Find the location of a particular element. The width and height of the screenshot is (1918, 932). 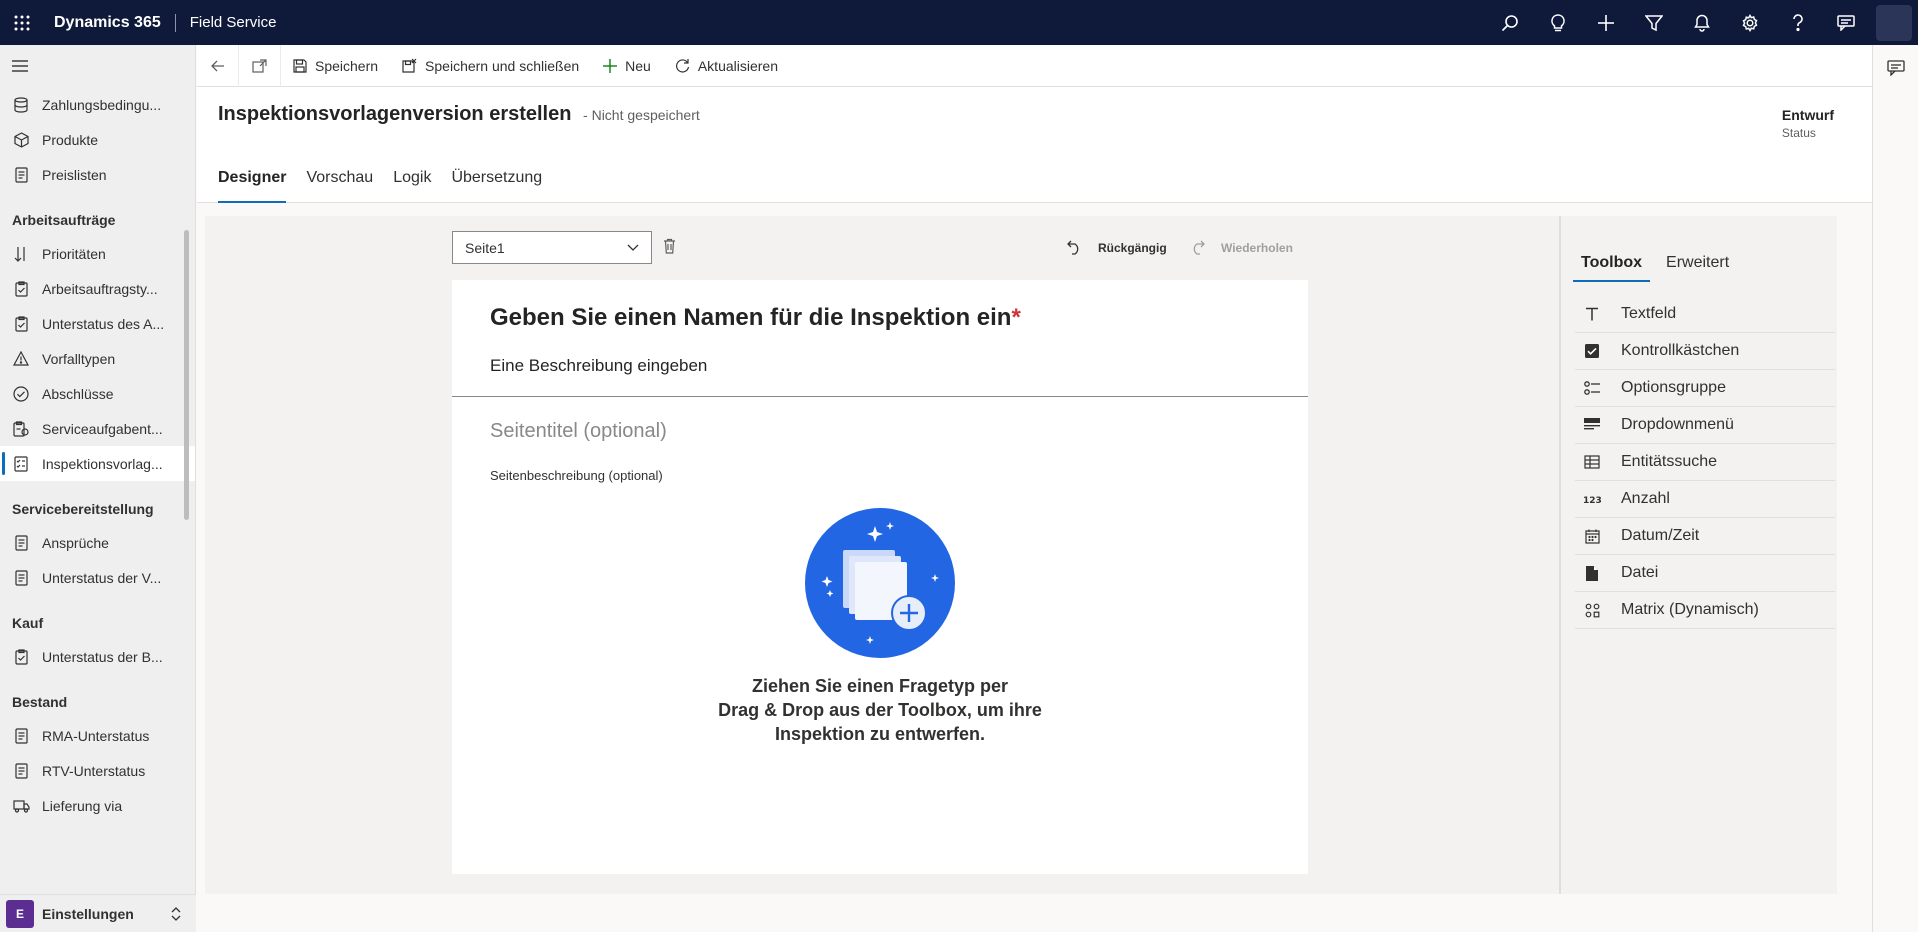

toolbox-item-datei: Datei is located at coordinates (1705, 573).